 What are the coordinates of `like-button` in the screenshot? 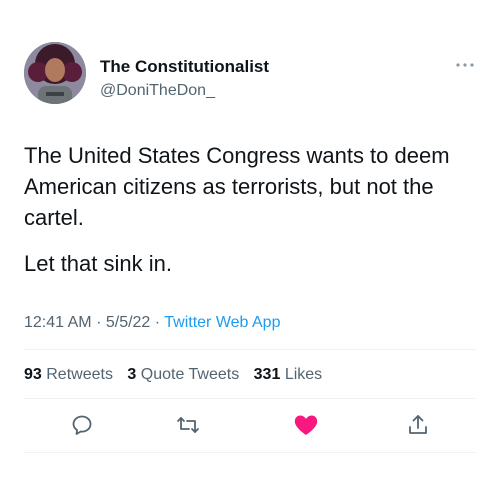 It's located at (306, 425).